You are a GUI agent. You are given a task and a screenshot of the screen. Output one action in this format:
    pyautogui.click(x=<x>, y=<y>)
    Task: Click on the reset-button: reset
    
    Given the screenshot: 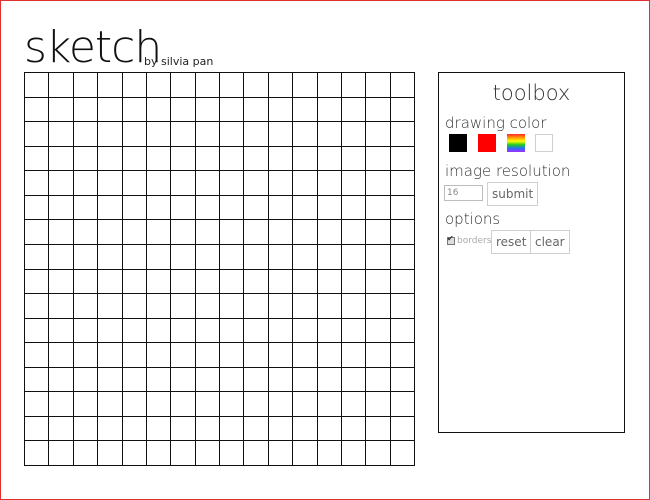 What is the action you would take?
    pyautogui.click(x=511, y=242)
    